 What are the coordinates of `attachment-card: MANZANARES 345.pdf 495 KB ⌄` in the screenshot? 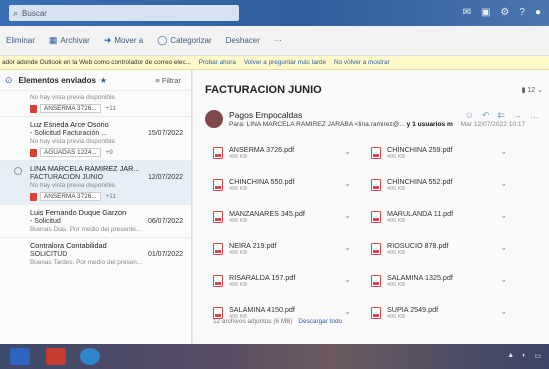 It's located at (289, 217).